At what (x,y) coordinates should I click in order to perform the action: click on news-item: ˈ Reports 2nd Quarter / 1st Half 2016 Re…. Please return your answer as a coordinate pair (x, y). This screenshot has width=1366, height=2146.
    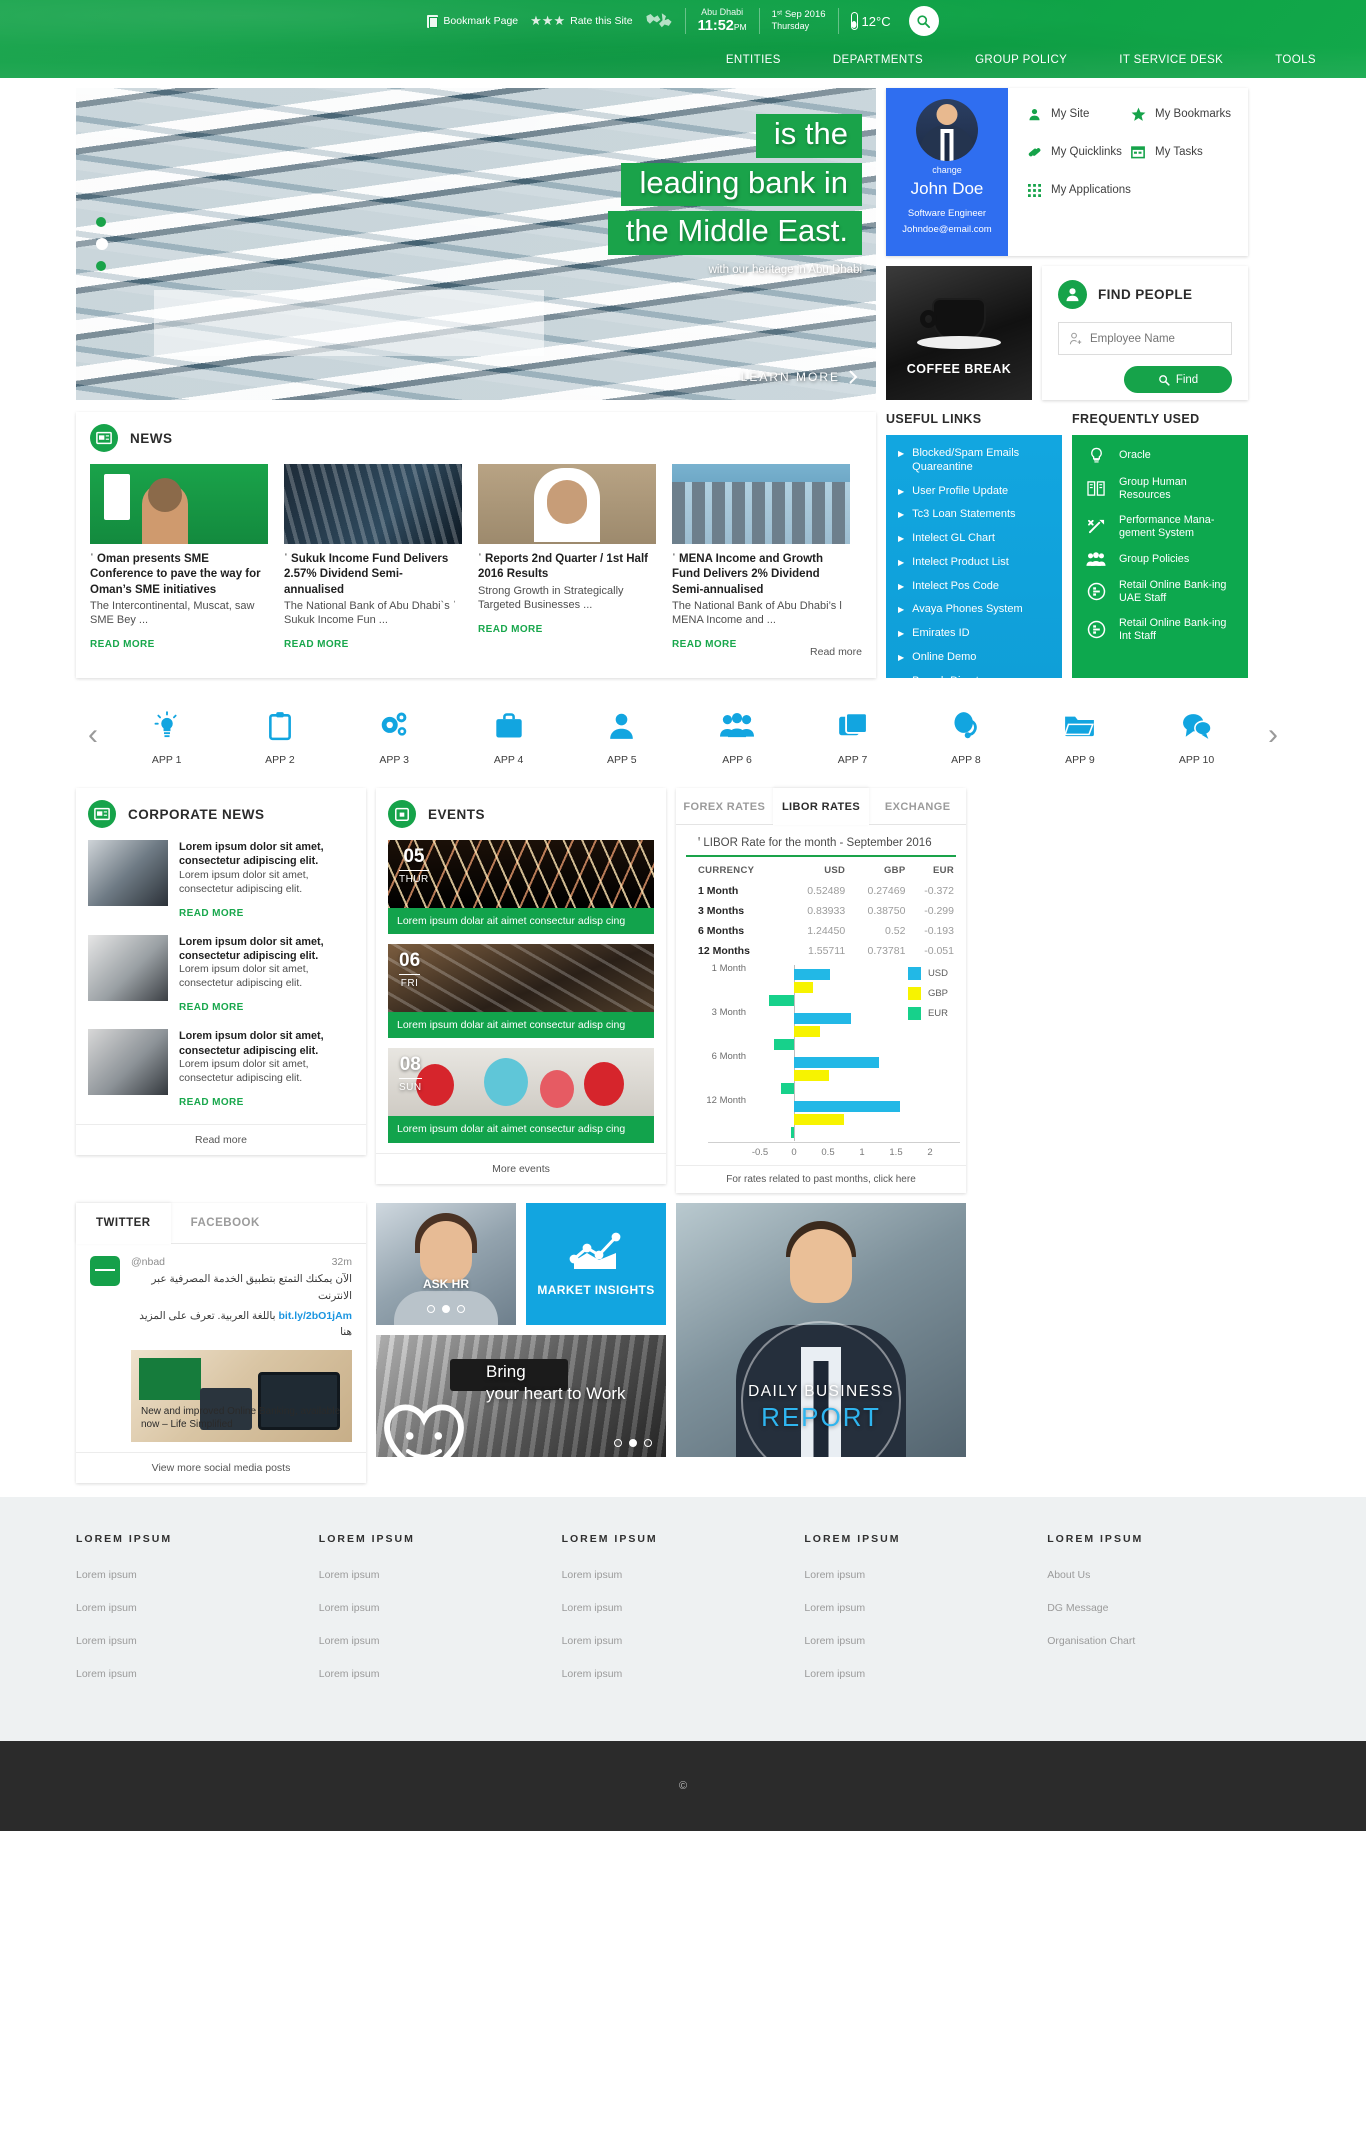
    Looking at the image, I should click on (567, 558).